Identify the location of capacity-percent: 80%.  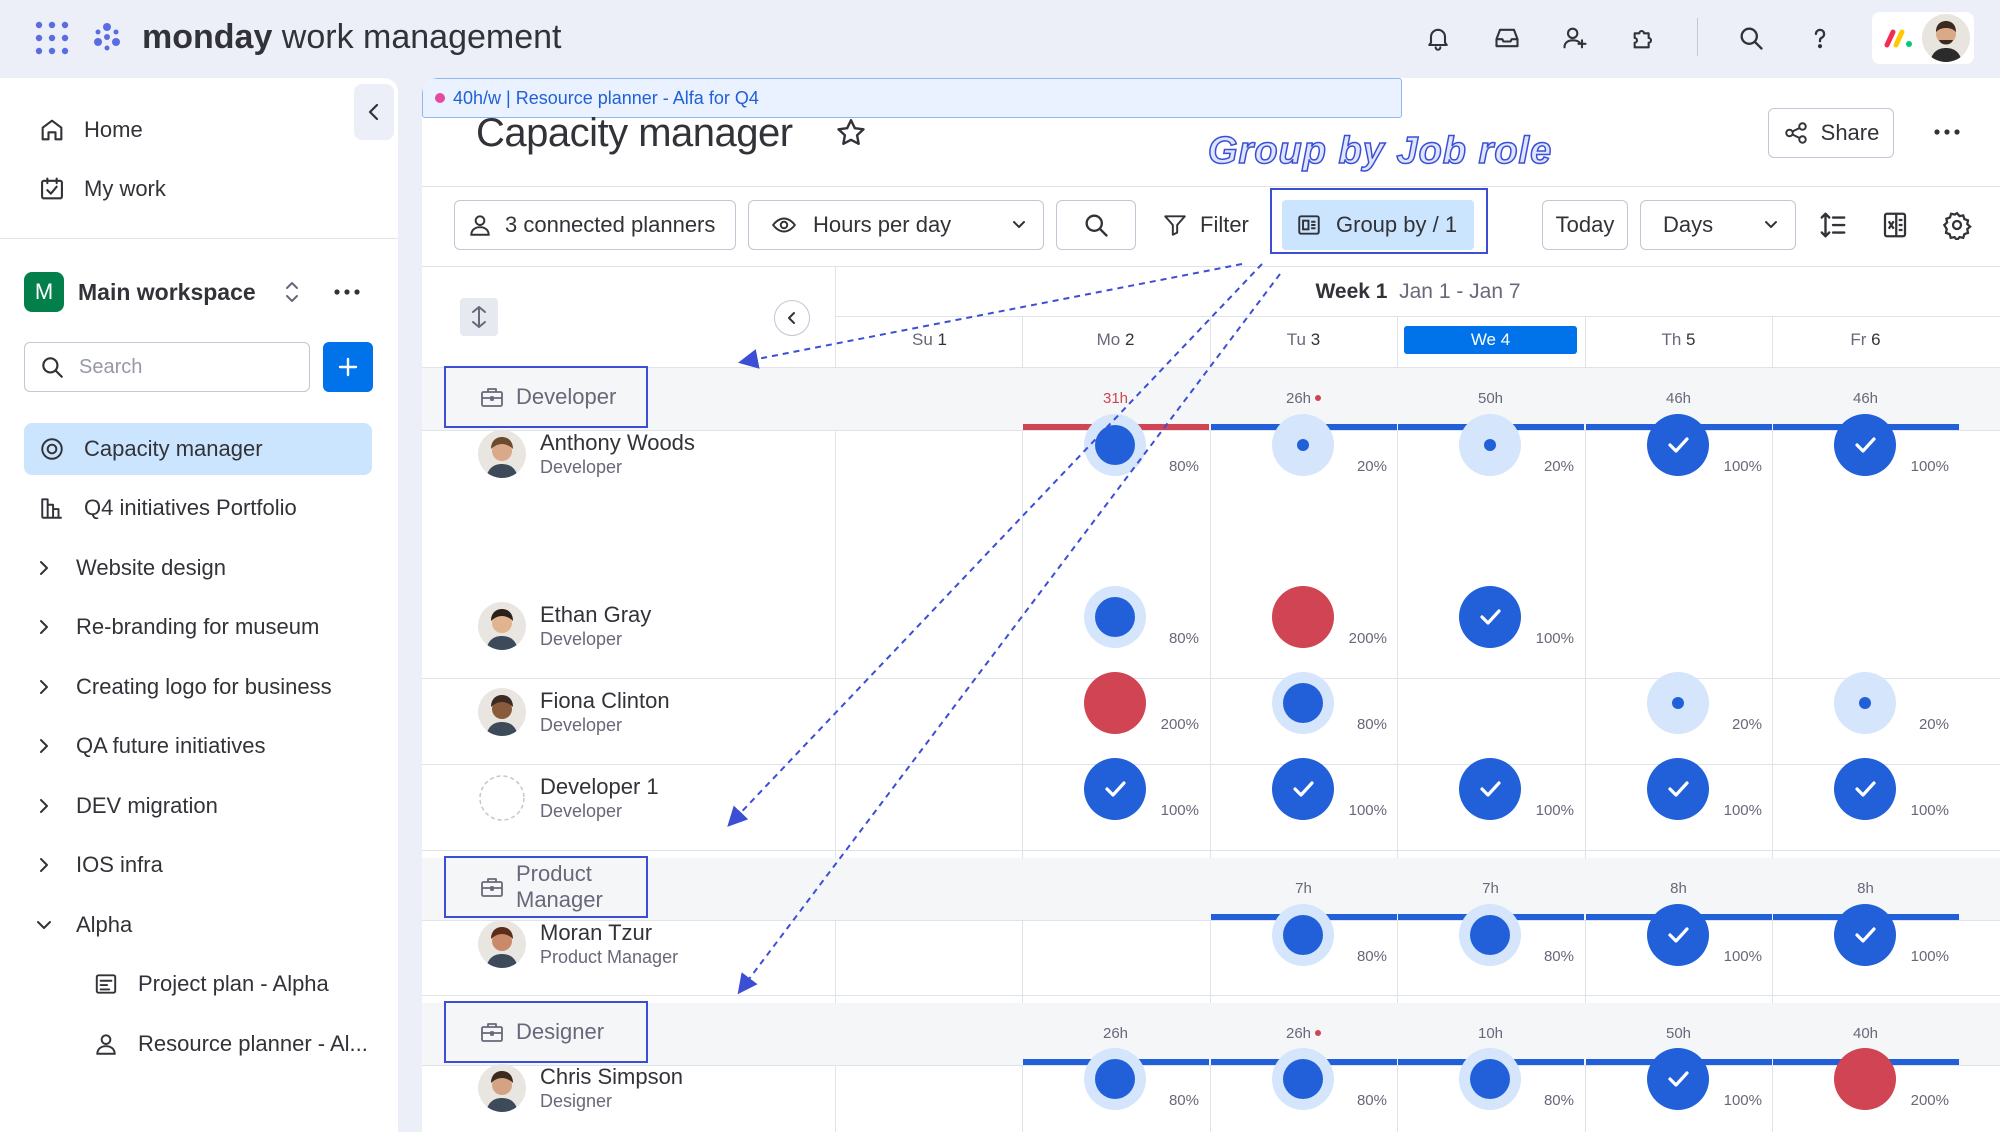
(1183, 1100).